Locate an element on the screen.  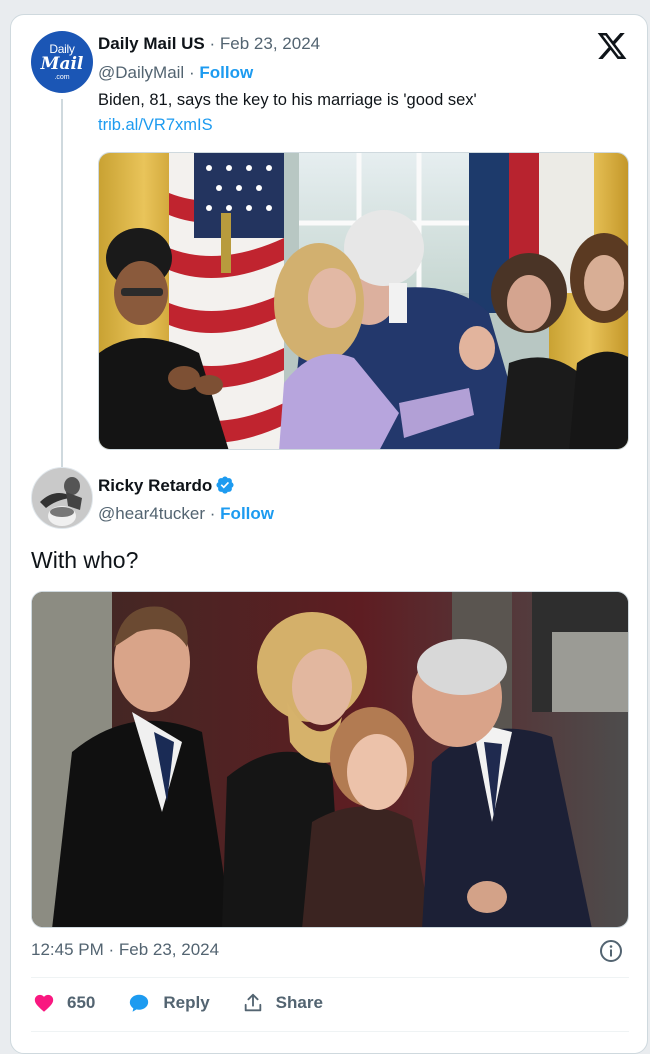
avatar-text-line: .com is located at coordinates (62, 77).